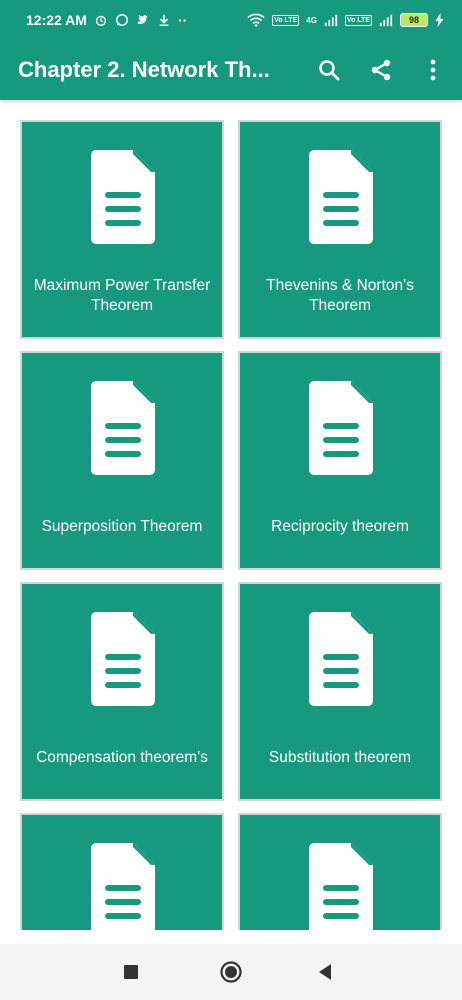 The height and width of the screenshot is (1000, 462). I want to click on charging-bolt-icon, so click(439, 20).